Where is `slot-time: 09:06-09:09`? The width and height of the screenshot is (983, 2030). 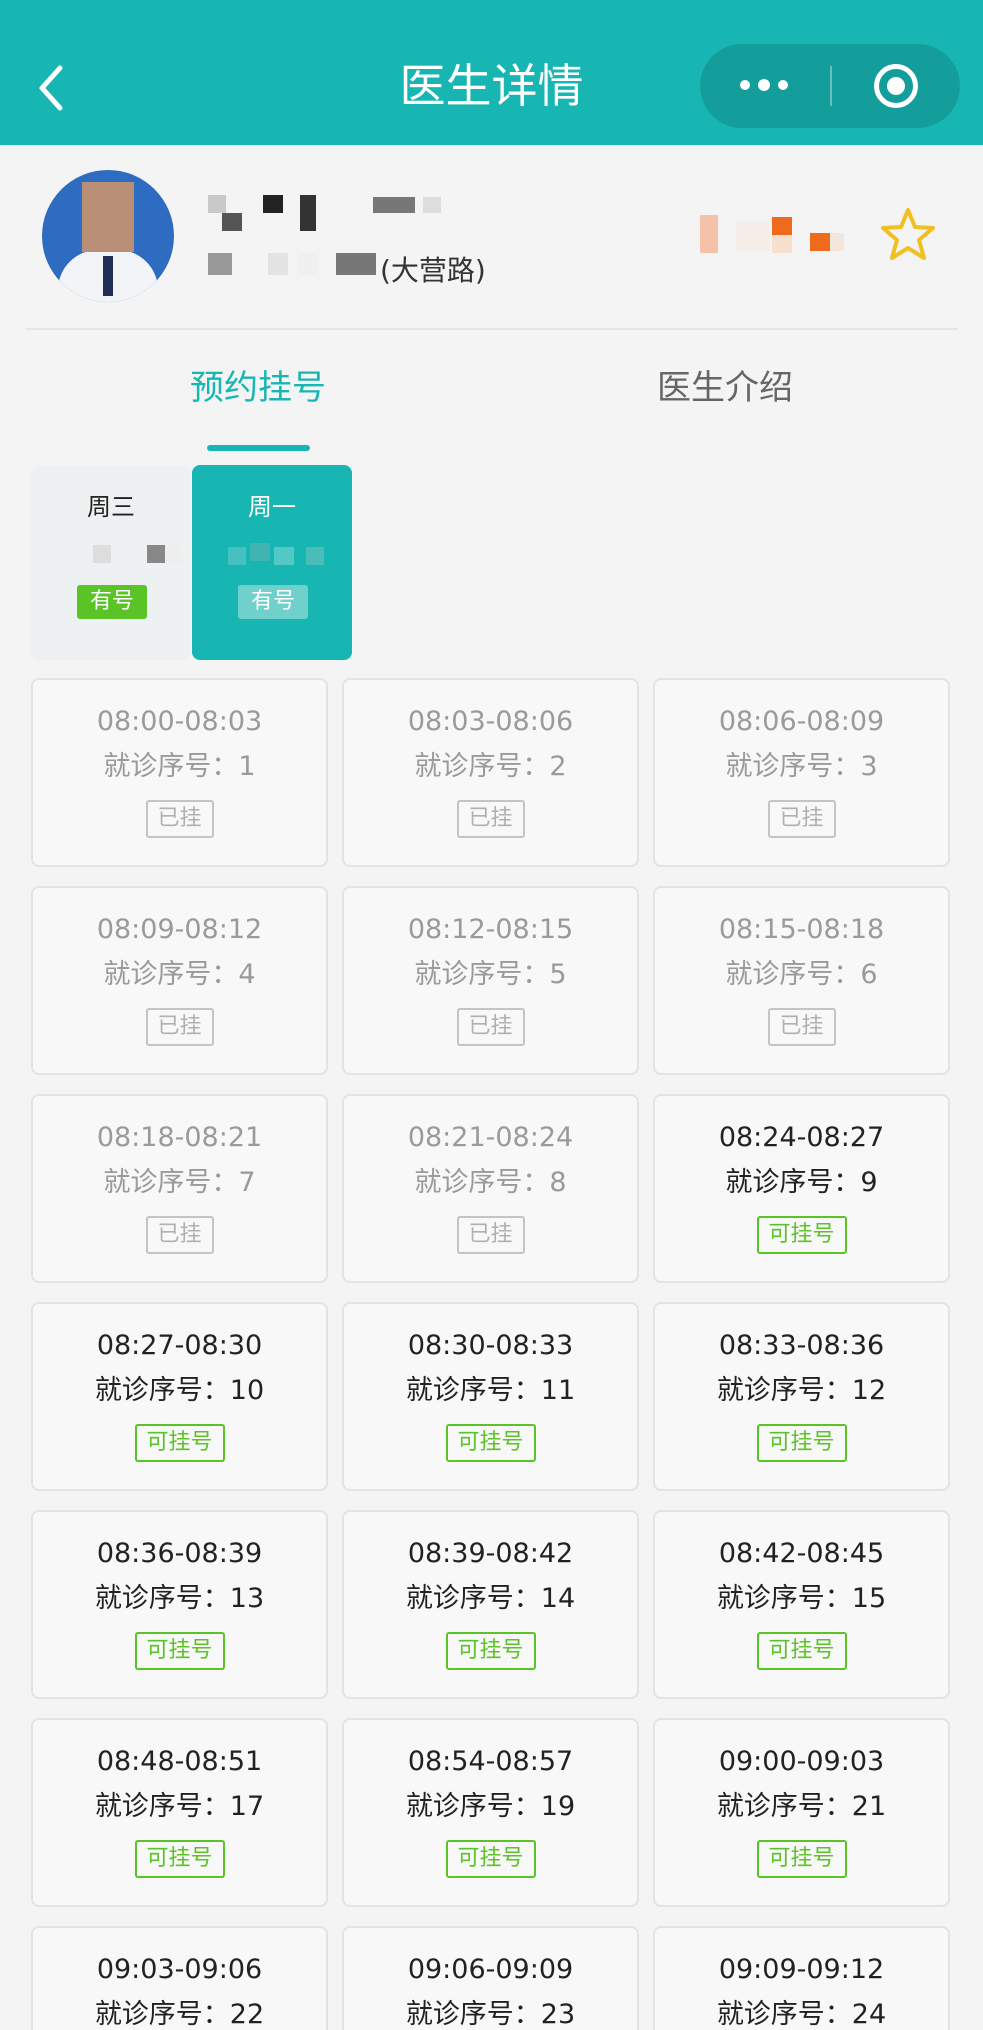 slot-time: 09:06-09:09 is located at coordinates (490, 1969).